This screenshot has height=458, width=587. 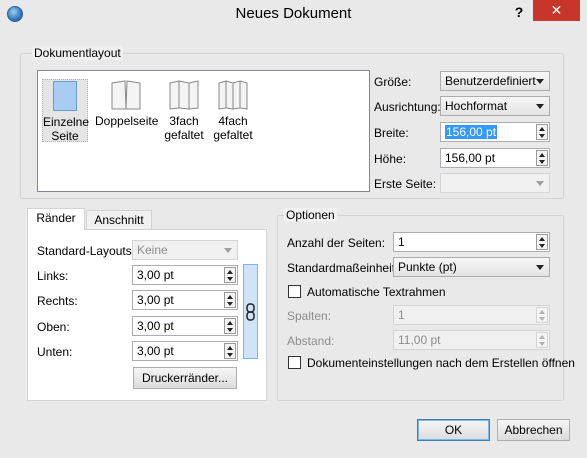 I want to click on tab-bleed: Anschnitt, so click(x=119, y=220).